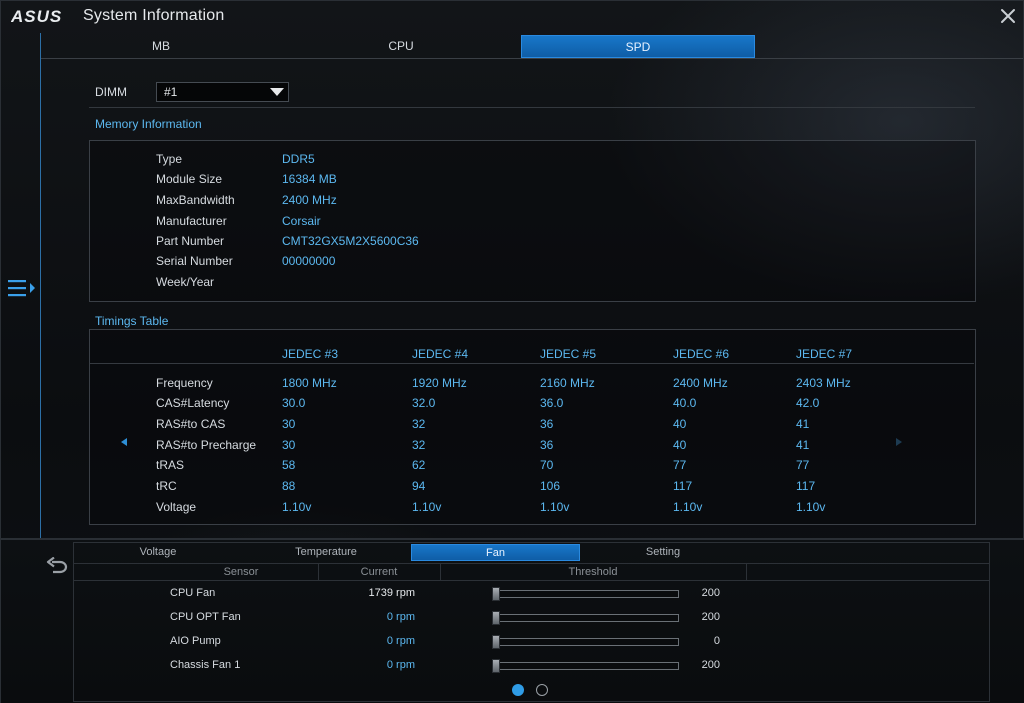 The image size is (1024, 703). What do you see at coordinates (350, 241) in the screenshot?
I see `mi-value-part-number: CMT32GX5M2X5600C36` at bounding box center [350, 241].